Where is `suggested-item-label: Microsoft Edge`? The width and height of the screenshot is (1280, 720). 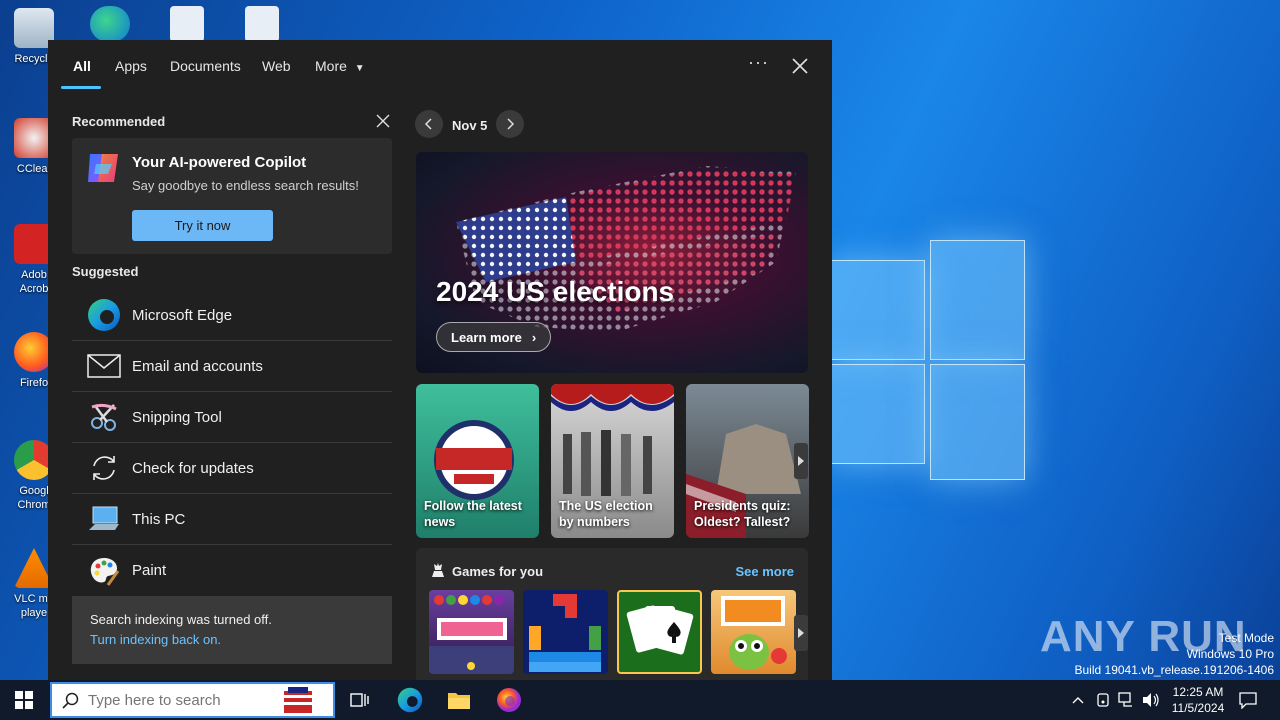
suggested-item-label: Microsoft Edge is located at coordinates (182, 315).